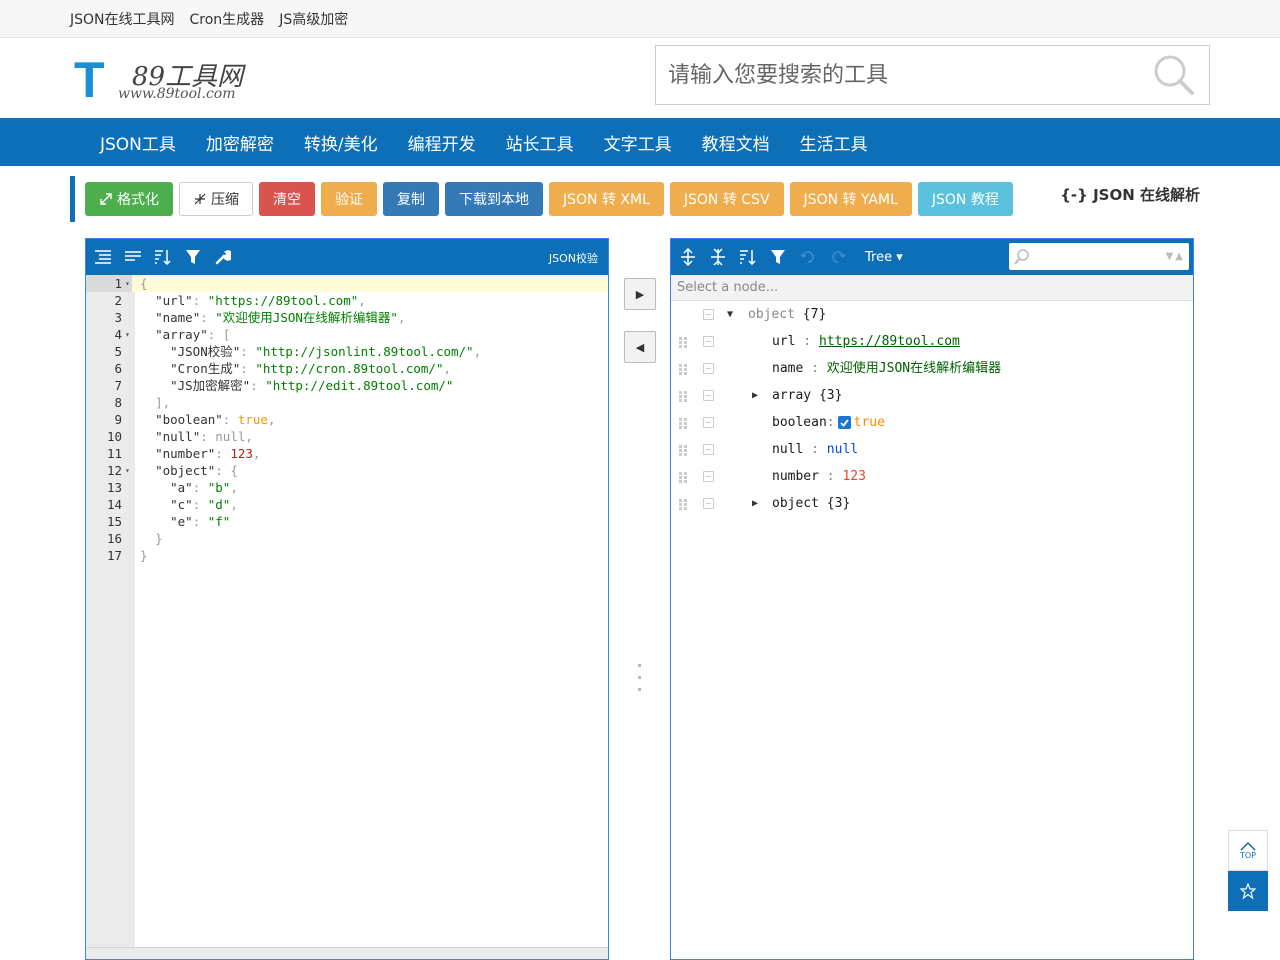 The width and height of the screenshot is (1280, 960). I want to click on repair-wrench-icon, so click(223, 257).